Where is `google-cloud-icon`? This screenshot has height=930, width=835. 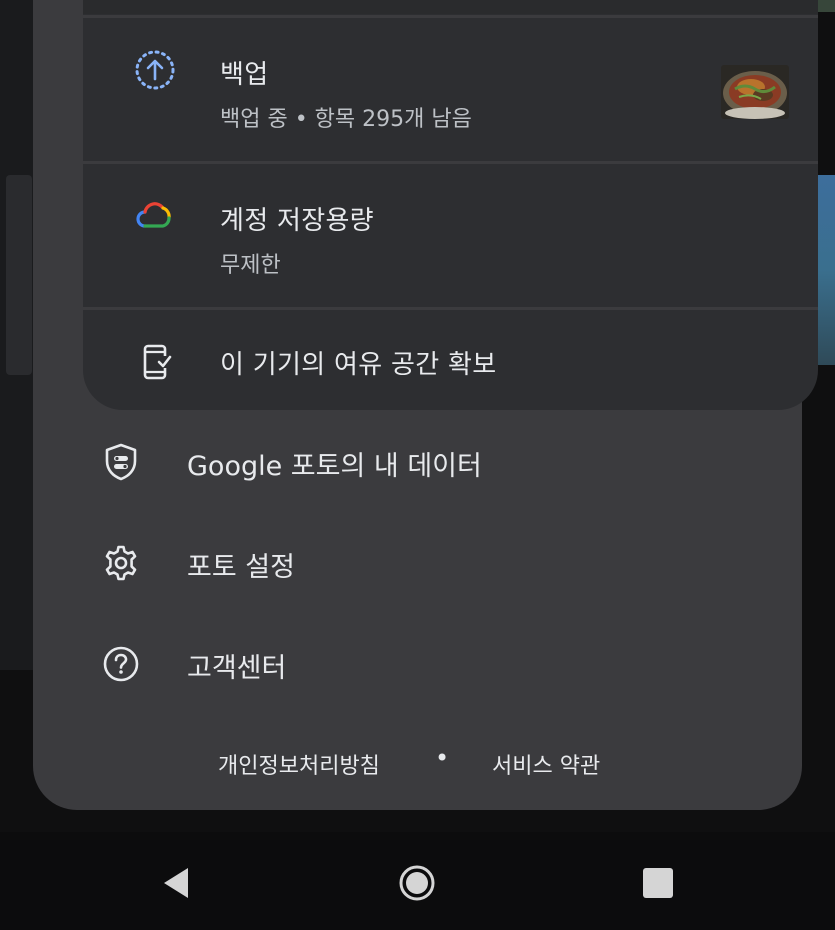
google-cloud-icon is located at coordinates (155, 216).